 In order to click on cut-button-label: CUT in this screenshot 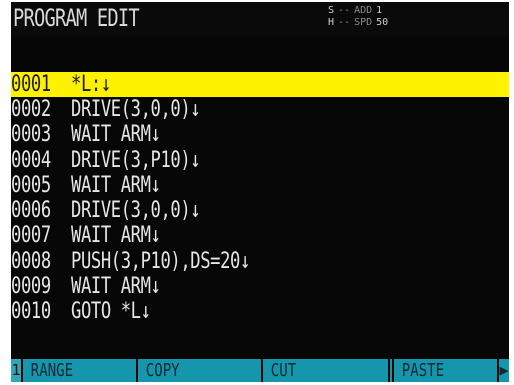, I will do `click(283, 370)`.